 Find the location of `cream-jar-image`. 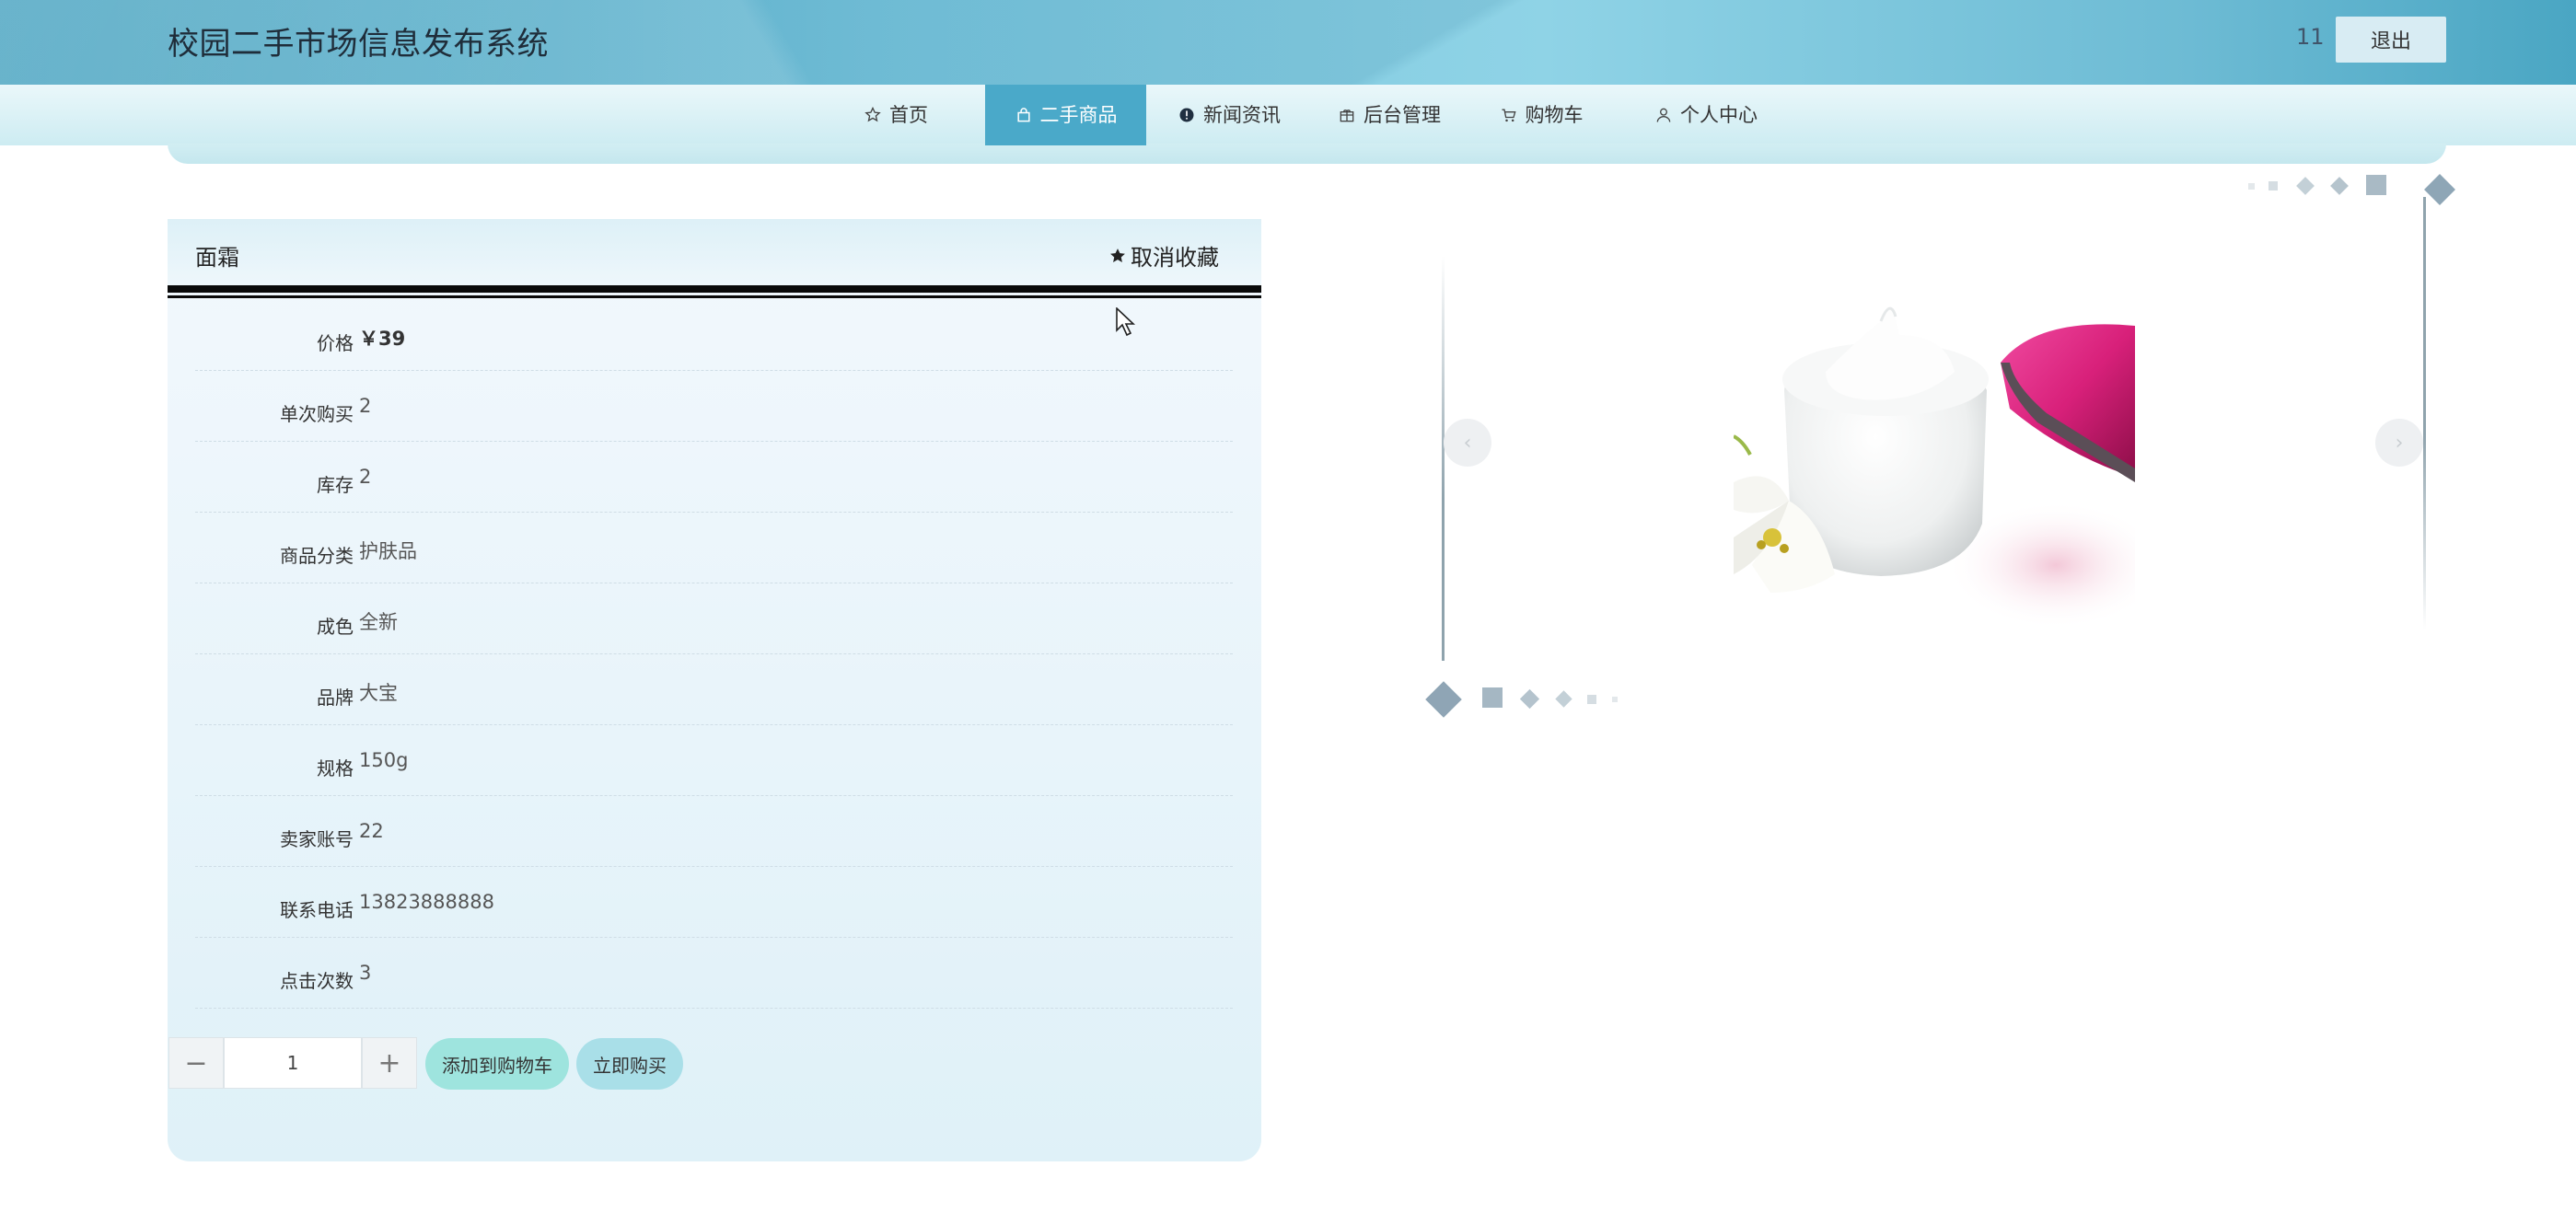

cream-jar-image is located at coordinates (1934, 443).